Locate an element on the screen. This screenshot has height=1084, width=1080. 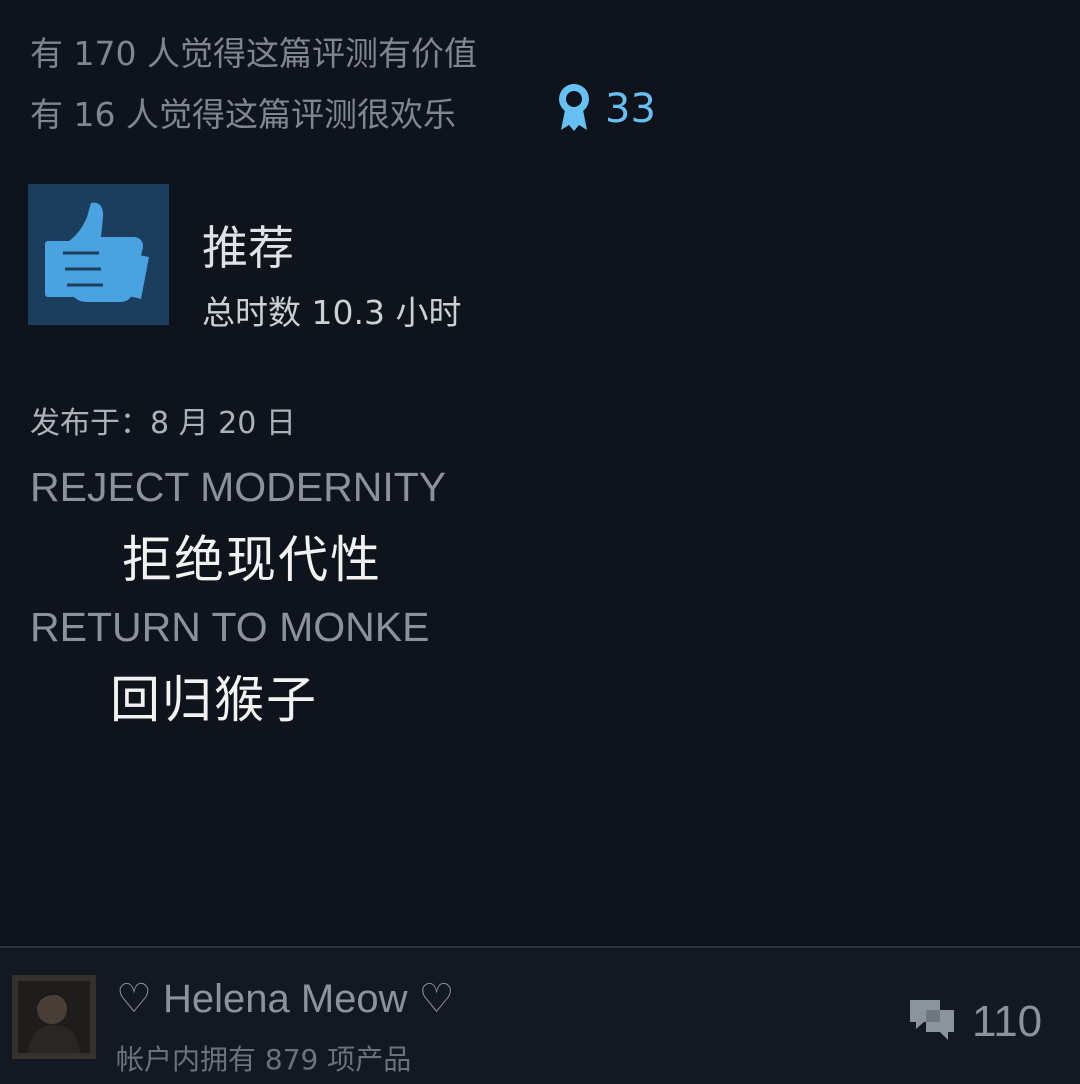
award-badge: 33 is located at coordinates (605, 109).